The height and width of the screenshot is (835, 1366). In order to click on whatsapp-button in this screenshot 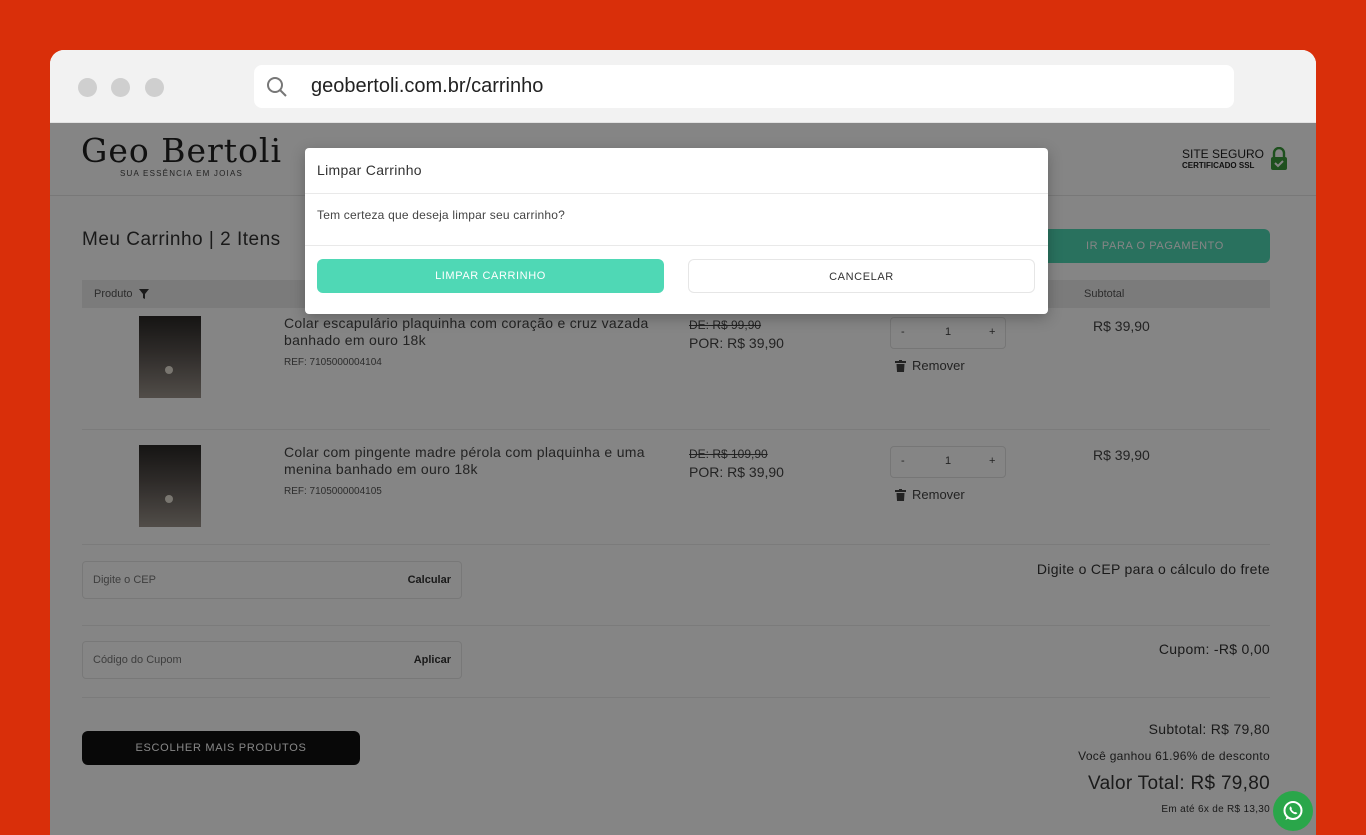, I will do `click(1293, 811)`.